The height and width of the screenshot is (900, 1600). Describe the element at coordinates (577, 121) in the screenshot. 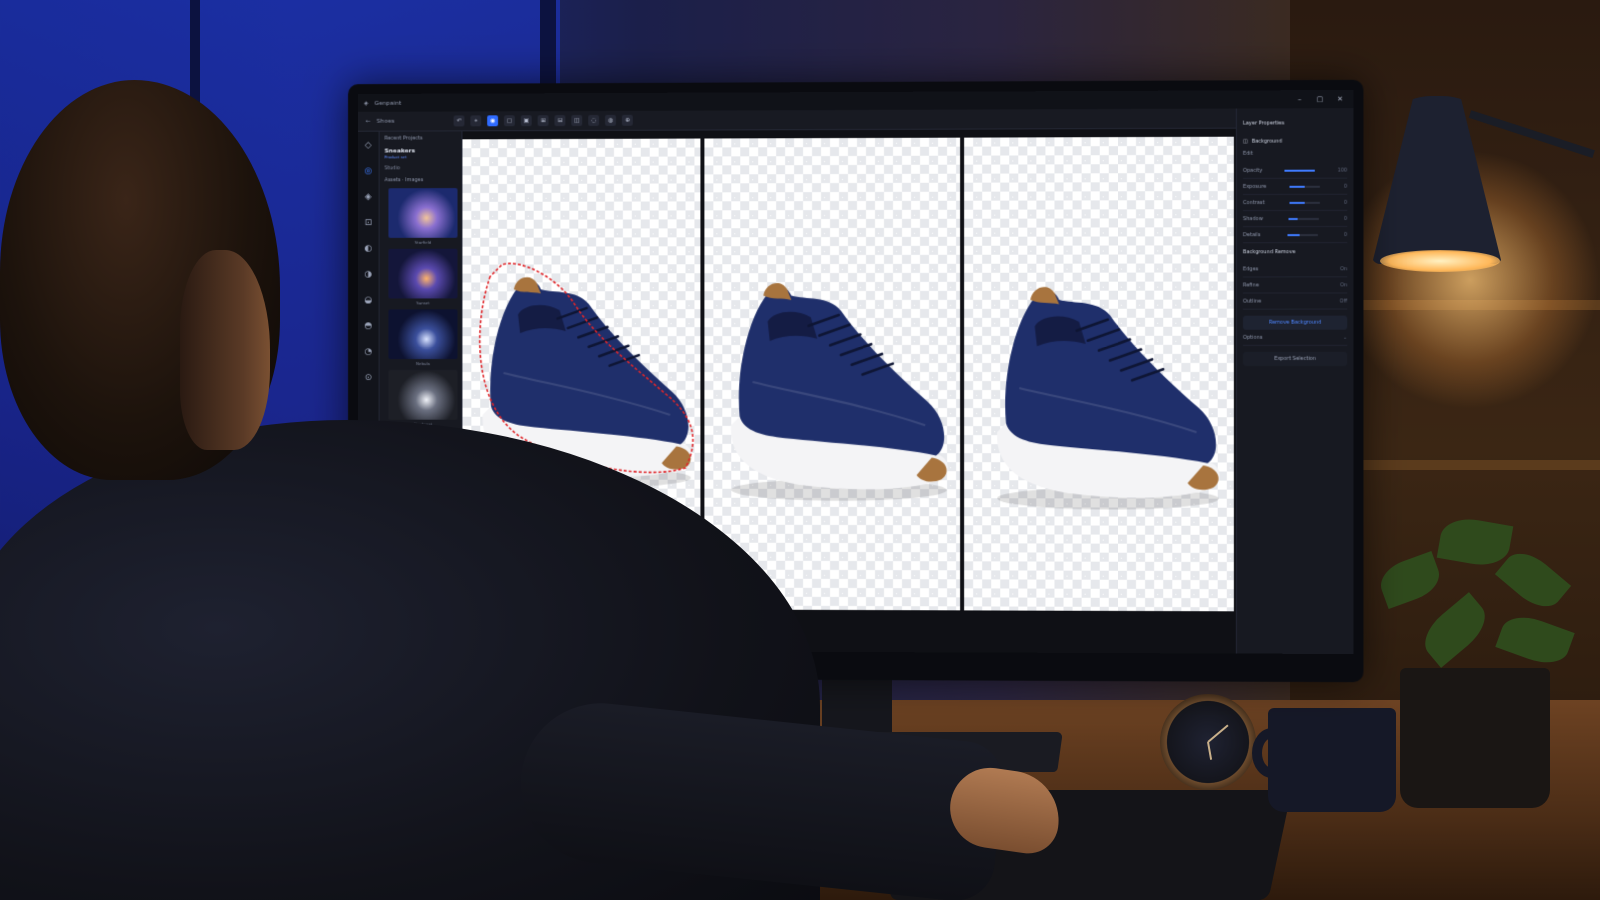

I see `tool-icon: ◫` at that location.